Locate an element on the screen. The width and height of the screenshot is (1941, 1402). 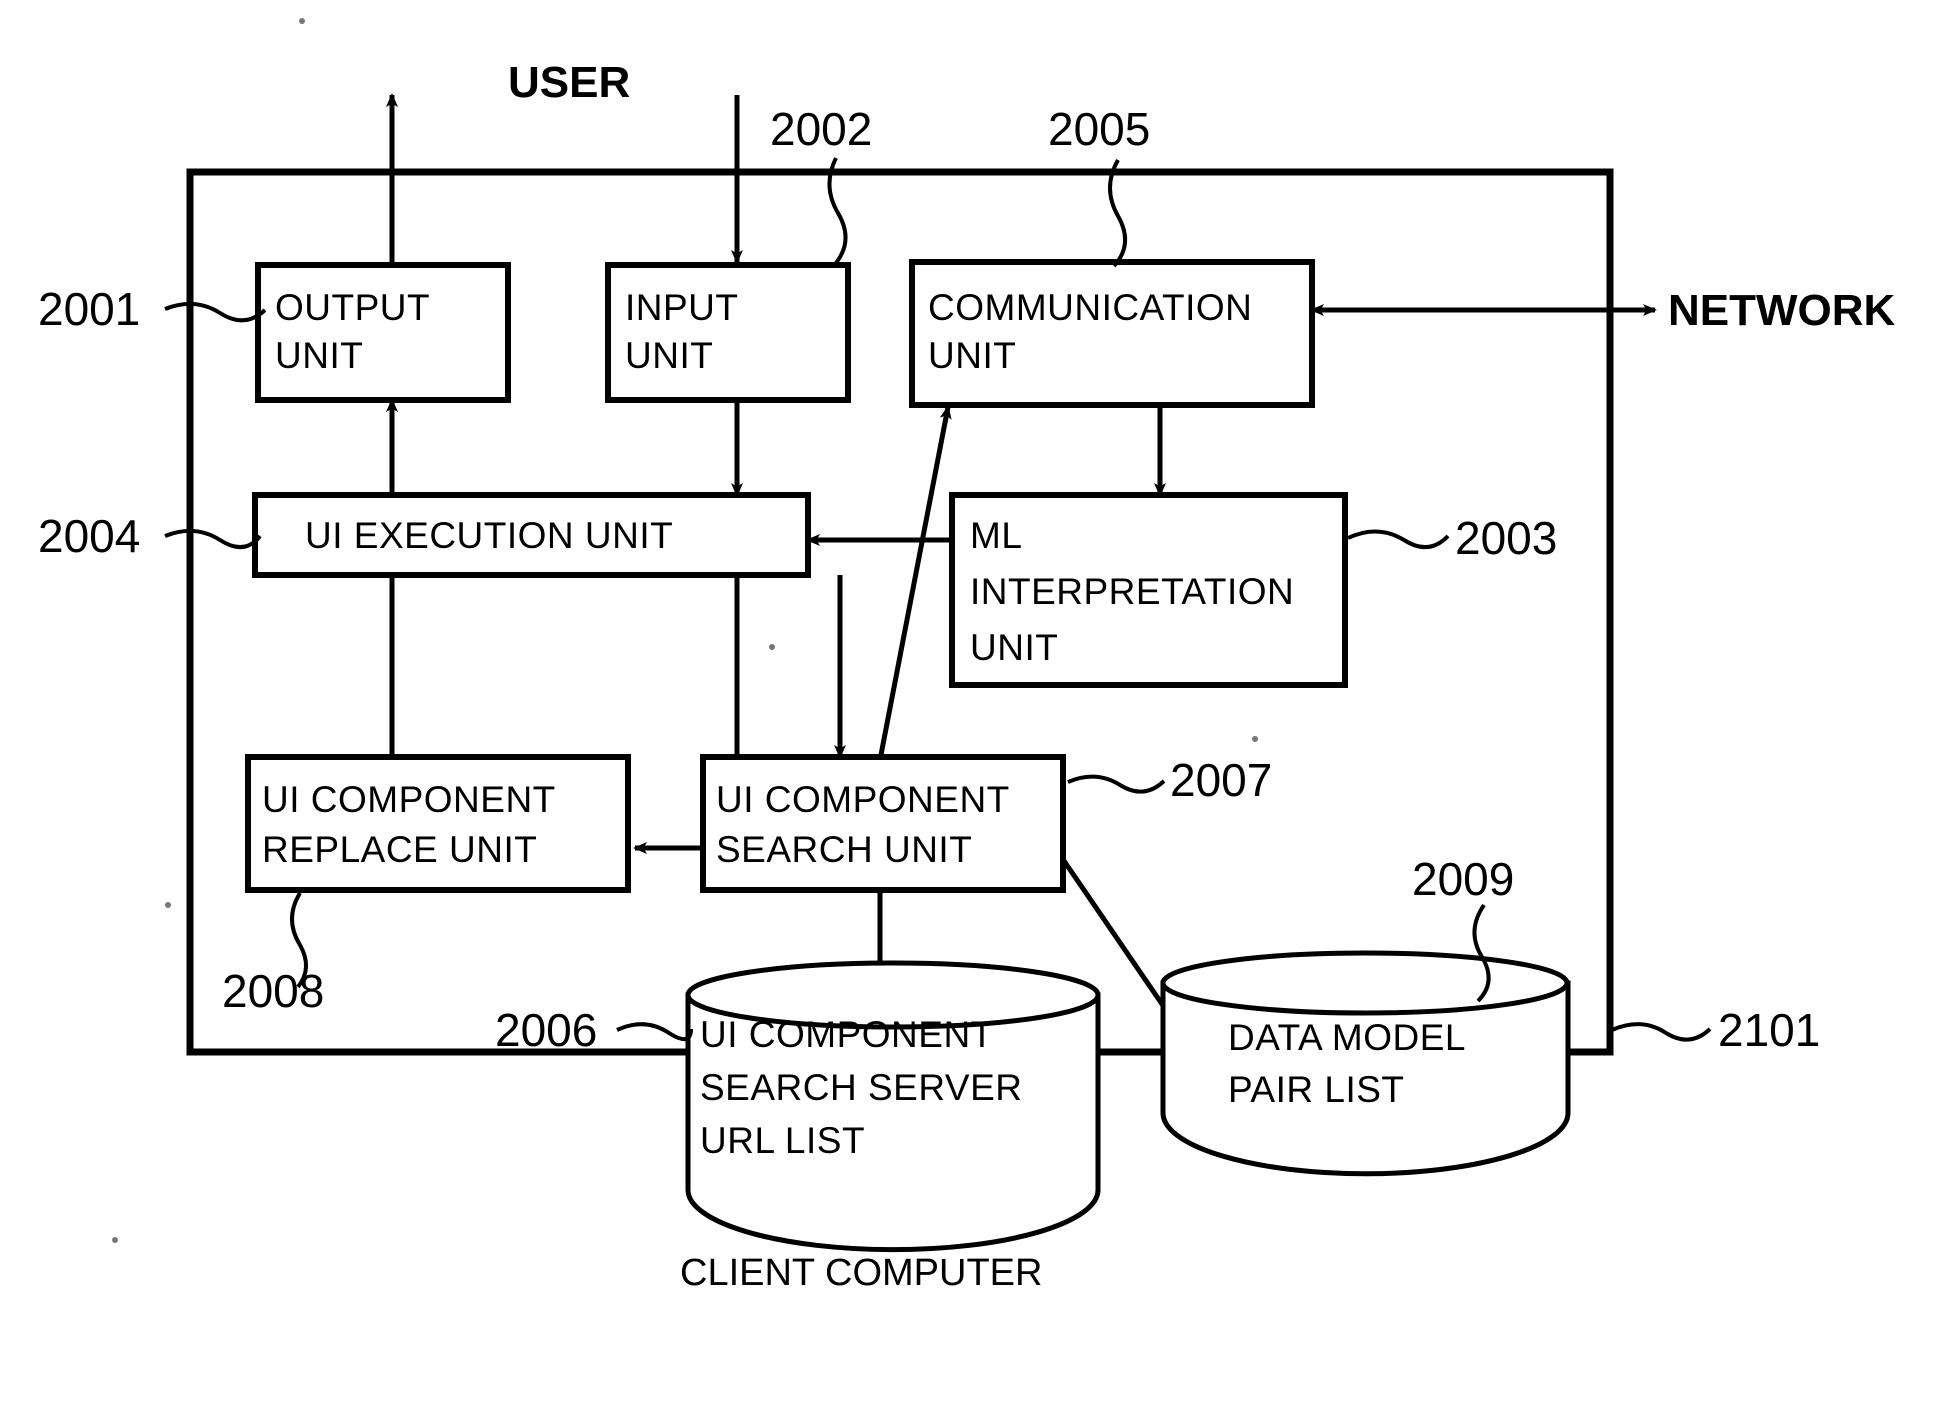
block-ui-component-replace-unit-line1: UI COMPONENT is located at coordinates (409, 799).